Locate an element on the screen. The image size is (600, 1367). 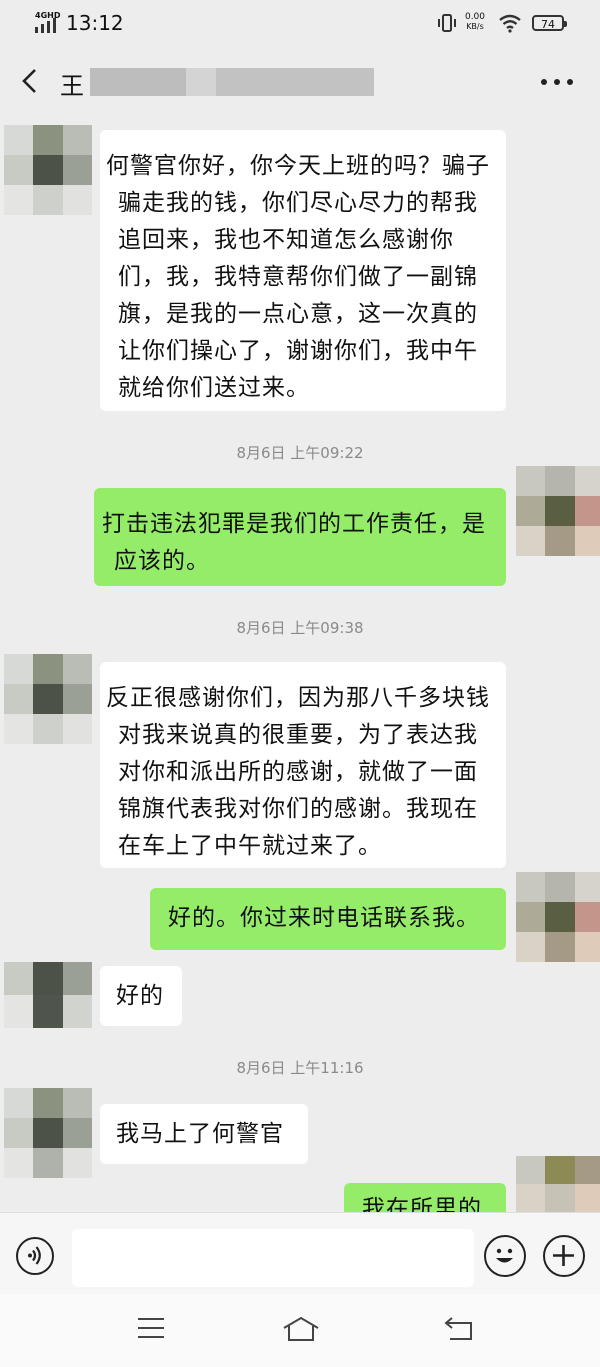
message-bubble-incoming: 我马上了何警官 is located at coordinates (204, 1134).